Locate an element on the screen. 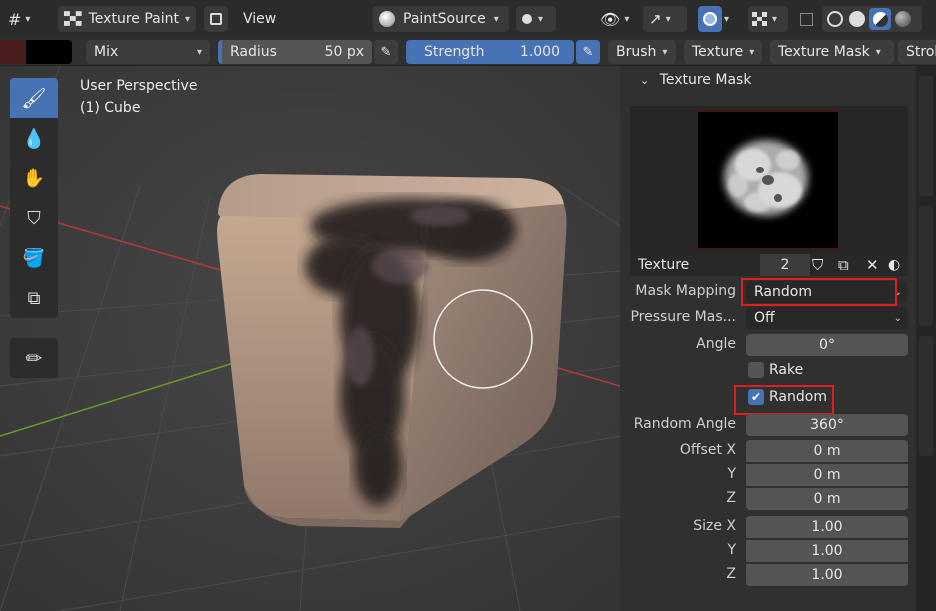 The image size is (936, 611). strength-value: 1.000 is located at coordinates (539, 52).